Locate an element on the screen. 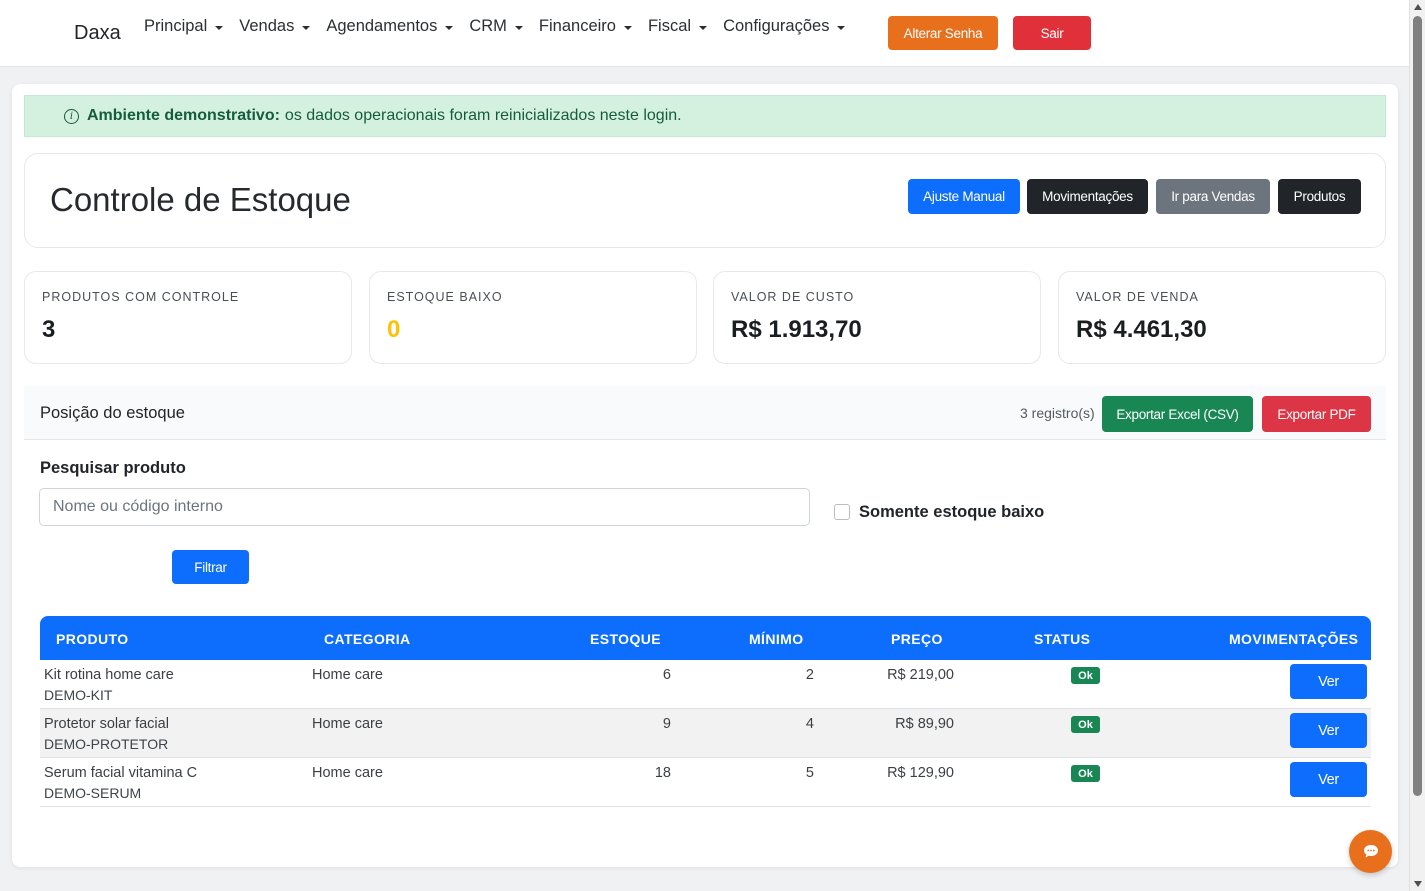 The image size is (1425, 891). record-count: 3 registro(s) is located at coordinates (1057, 413).